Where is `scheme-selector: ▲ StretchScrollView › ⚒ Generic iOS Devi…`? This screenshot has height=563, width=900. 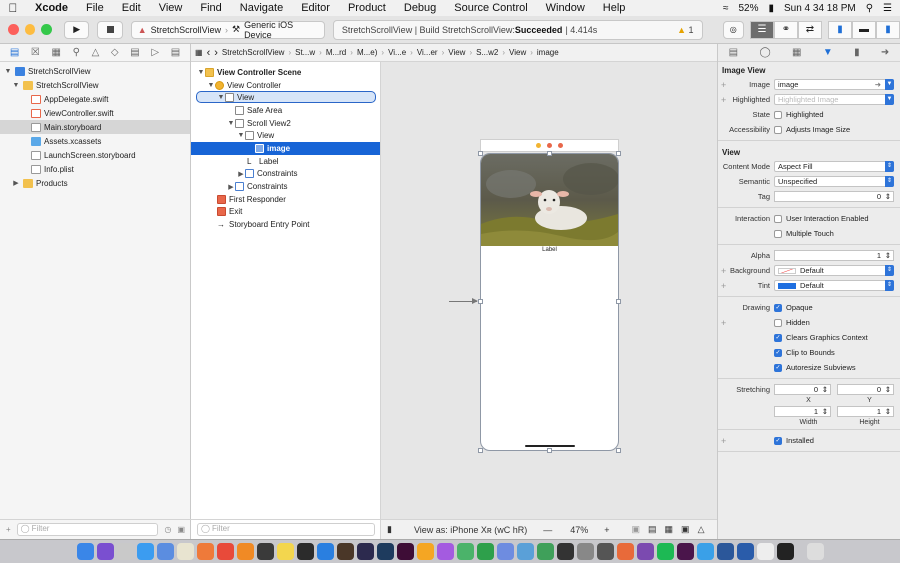 scheme-selector: ▲ StretchScrollView › ⚒ Generic iOS Devi… is located at coordinates (227, 30).